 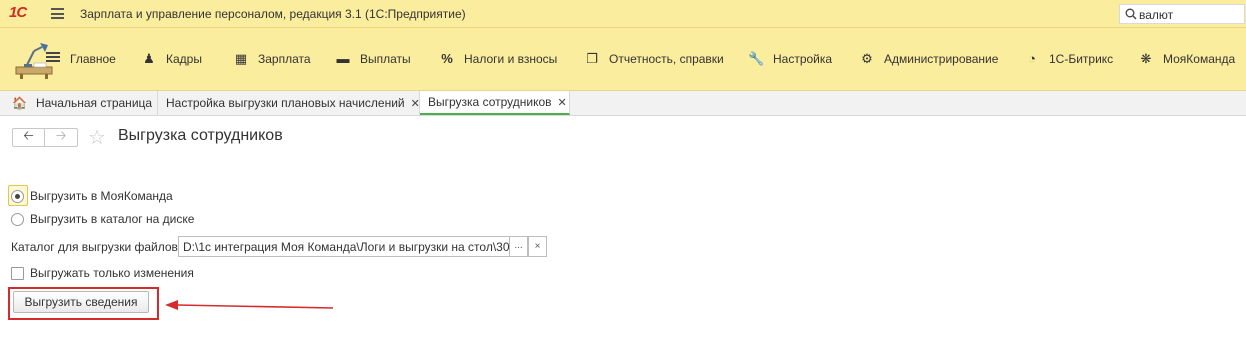 I want to click on radio-label: Выгрузить в МояКоманда, so click(x=101, y=196).